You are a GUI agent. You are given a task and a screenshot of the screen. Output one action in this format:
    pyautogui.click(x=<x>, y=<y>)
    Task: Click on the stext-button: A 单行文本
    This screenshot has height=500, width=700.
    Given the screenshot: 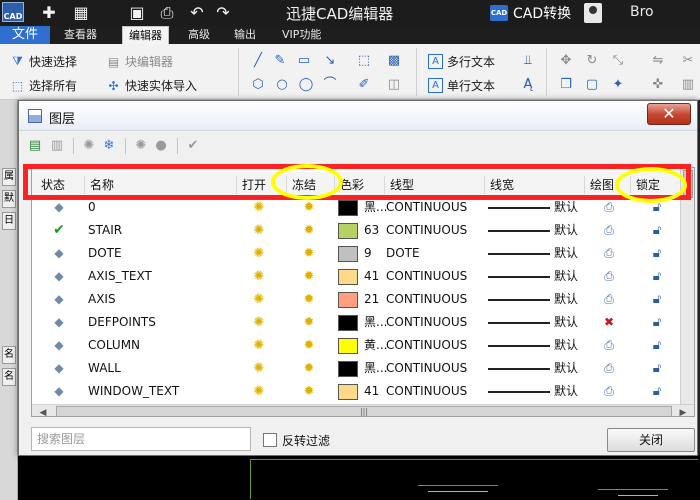 What is the action you would take?
    pyautogui.click(x=461, y=85)
    